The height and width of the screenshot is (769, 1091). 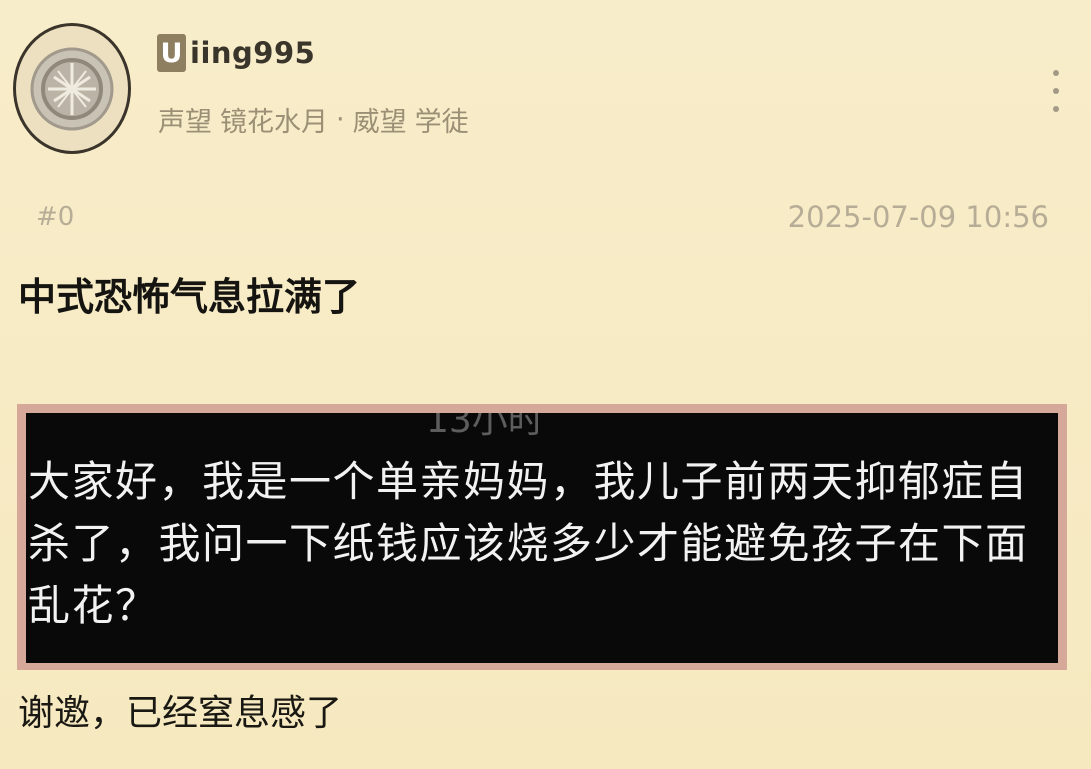 What do you see at coordinates (171, 53) in the screenshot?
I see `level-badge: U` at bounding box center [171, 53].